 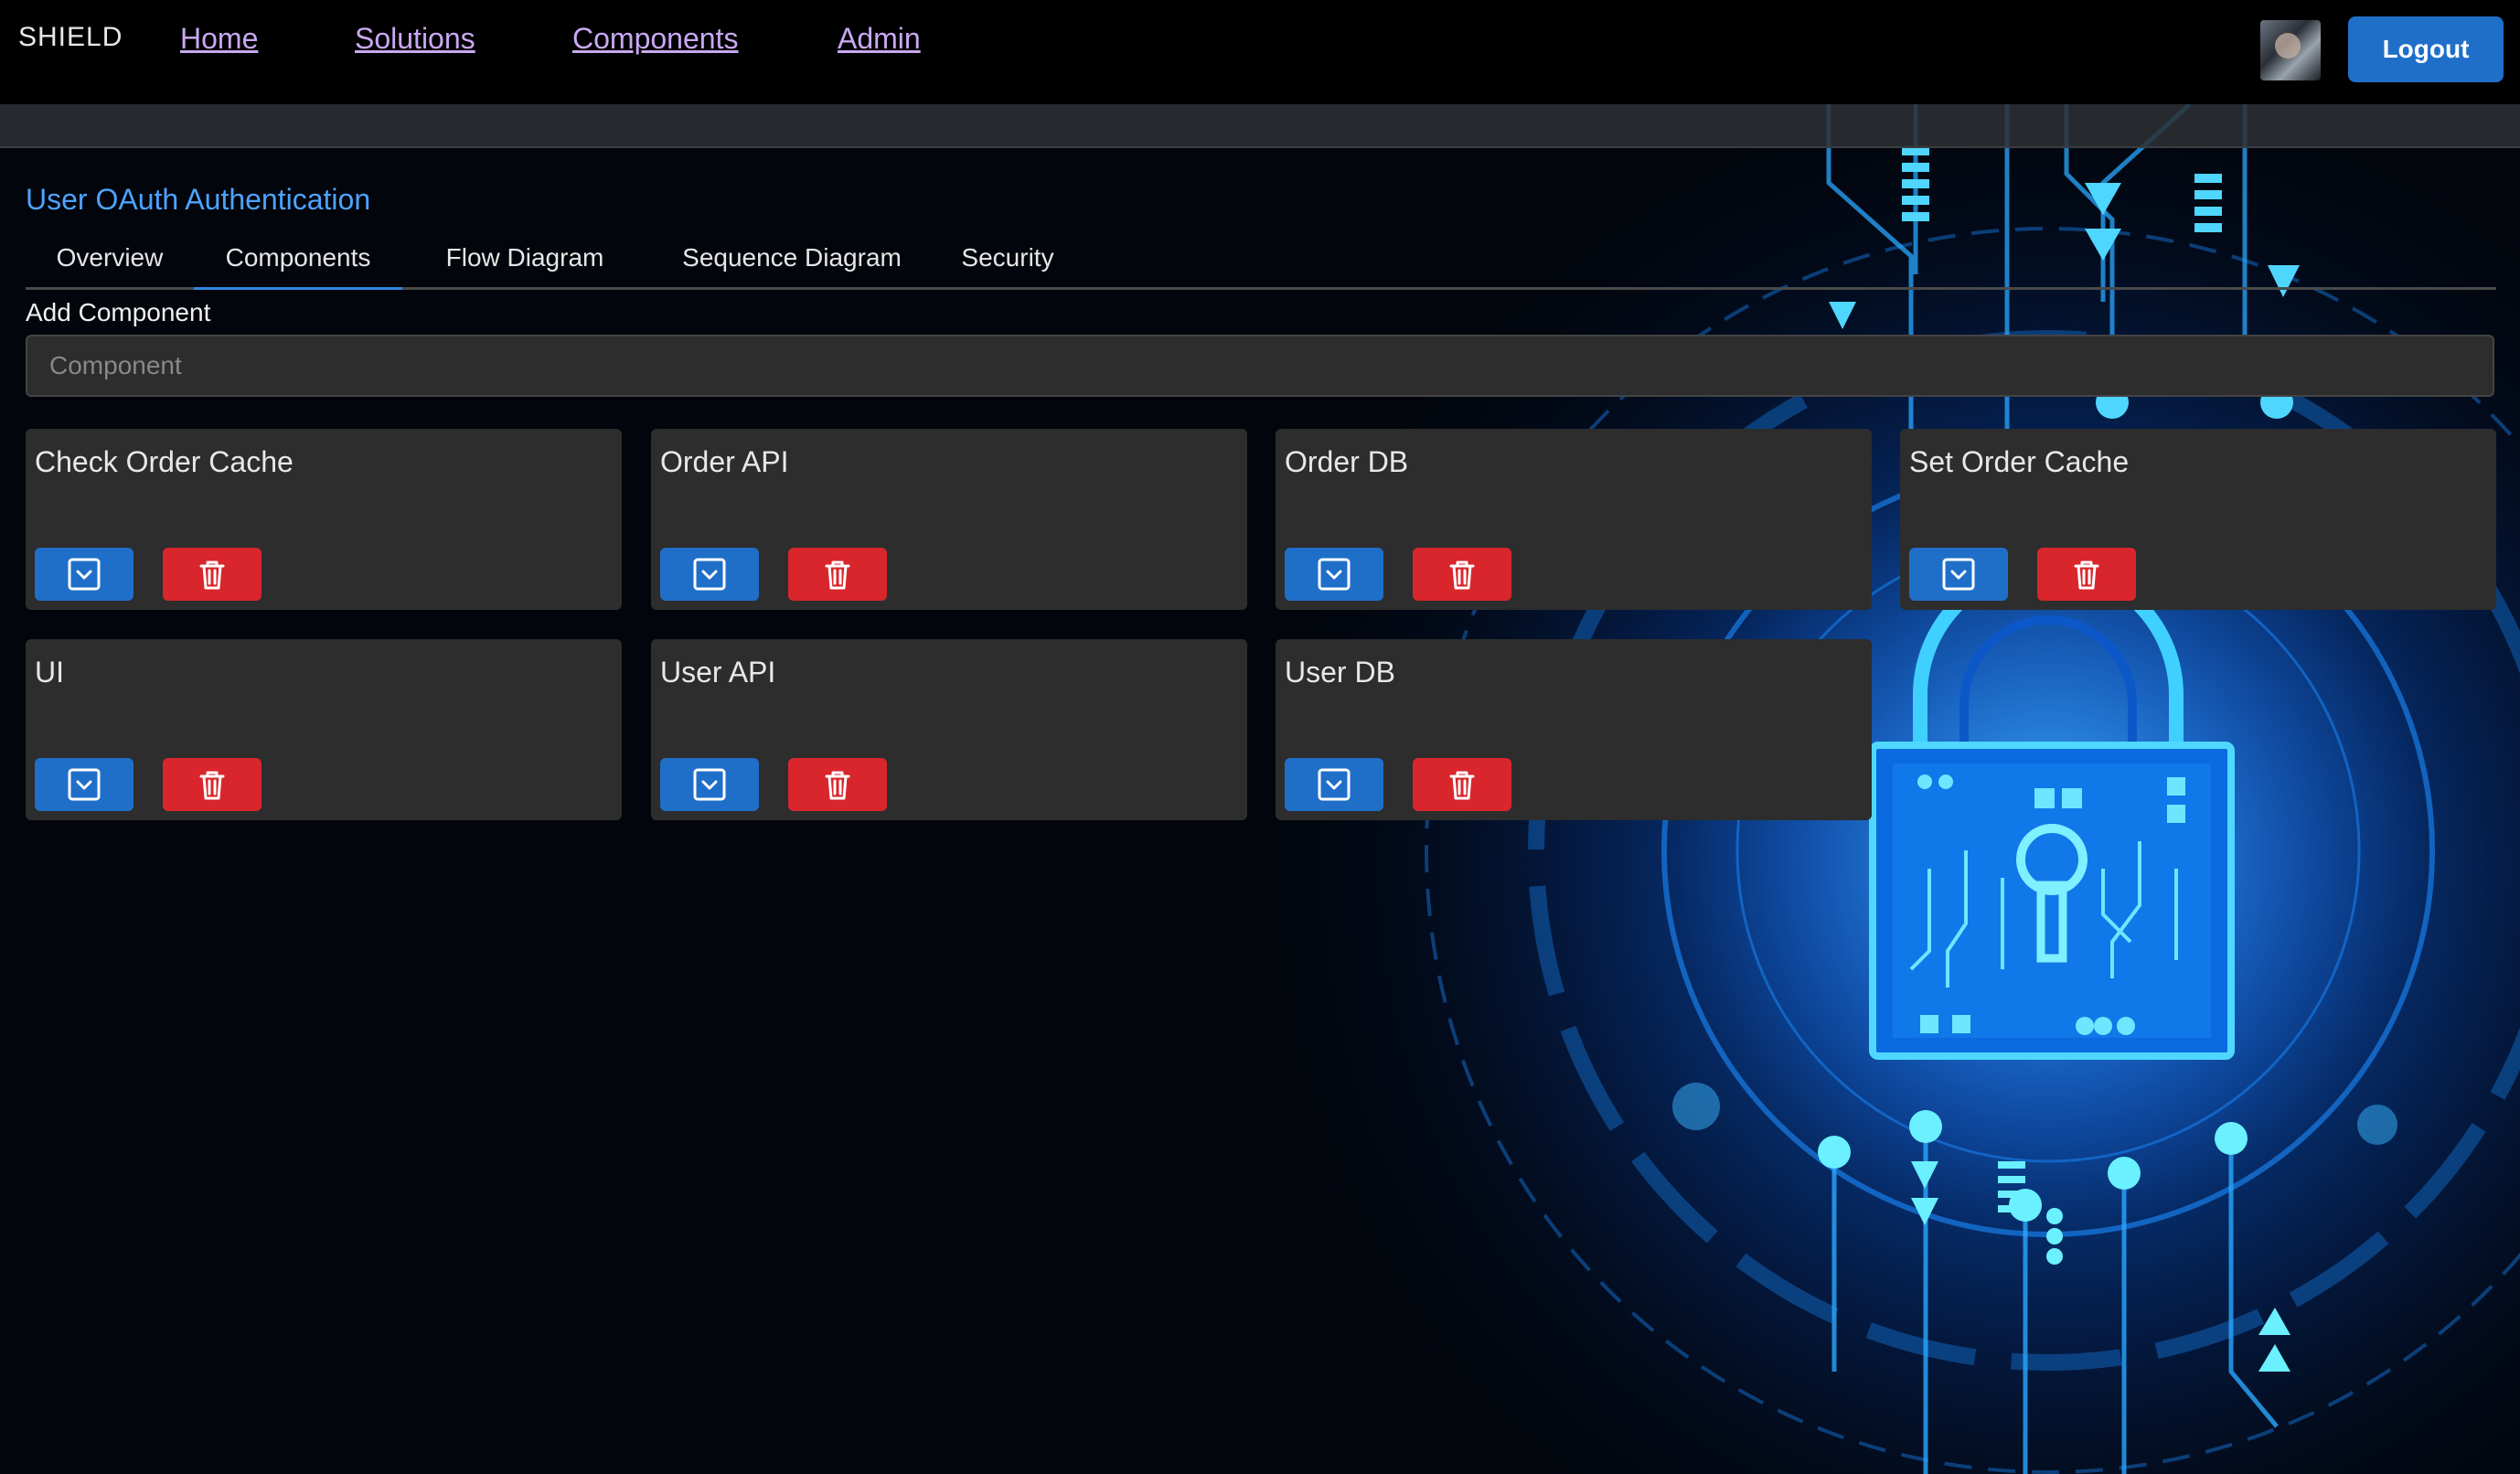 I want to click on component-card: User DB, so click(x=1574, y=729).